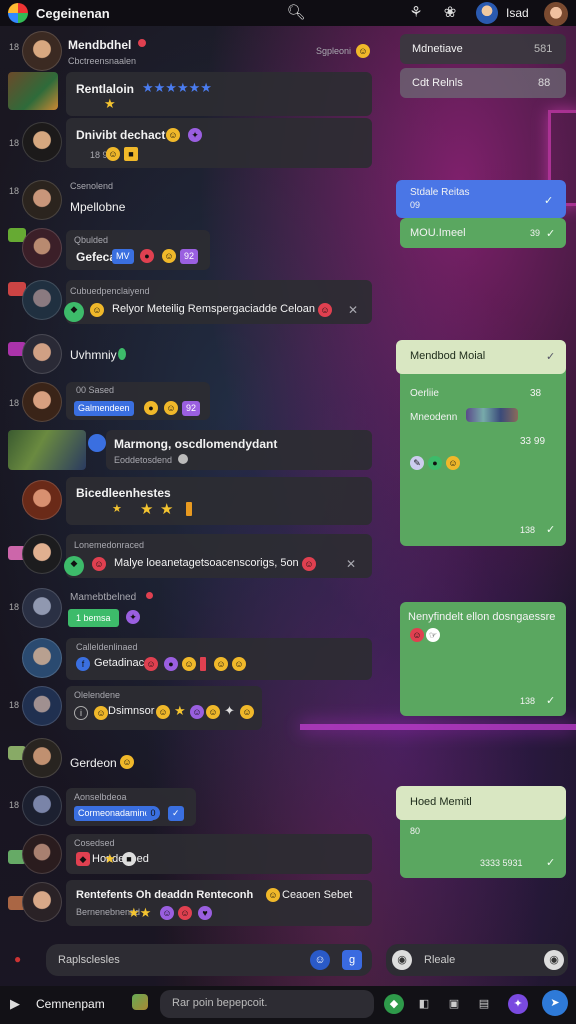  I want to click on game-icon: ◆, so click(394, 1004).